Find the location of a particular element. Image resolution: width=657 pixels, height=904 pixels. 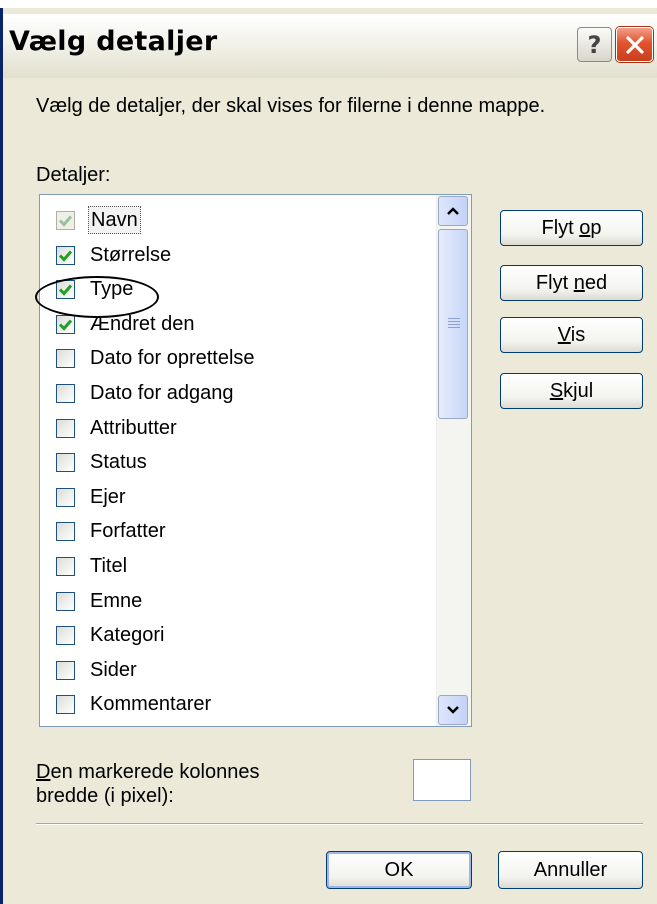

list-item: Dato for oprettelse is located at coordinates (239, 359).